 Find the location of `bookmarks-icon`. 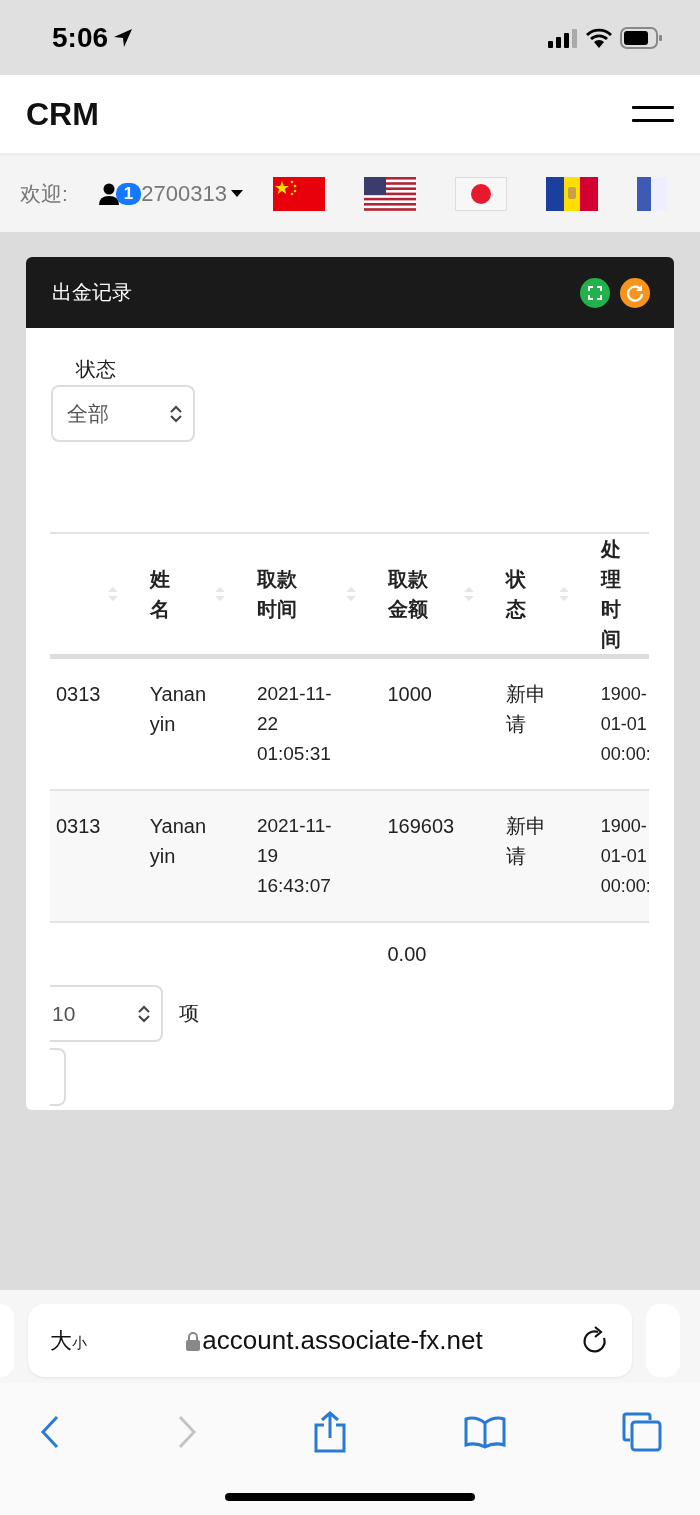

bookmarks-icon is located at coordinates (484, 1432).